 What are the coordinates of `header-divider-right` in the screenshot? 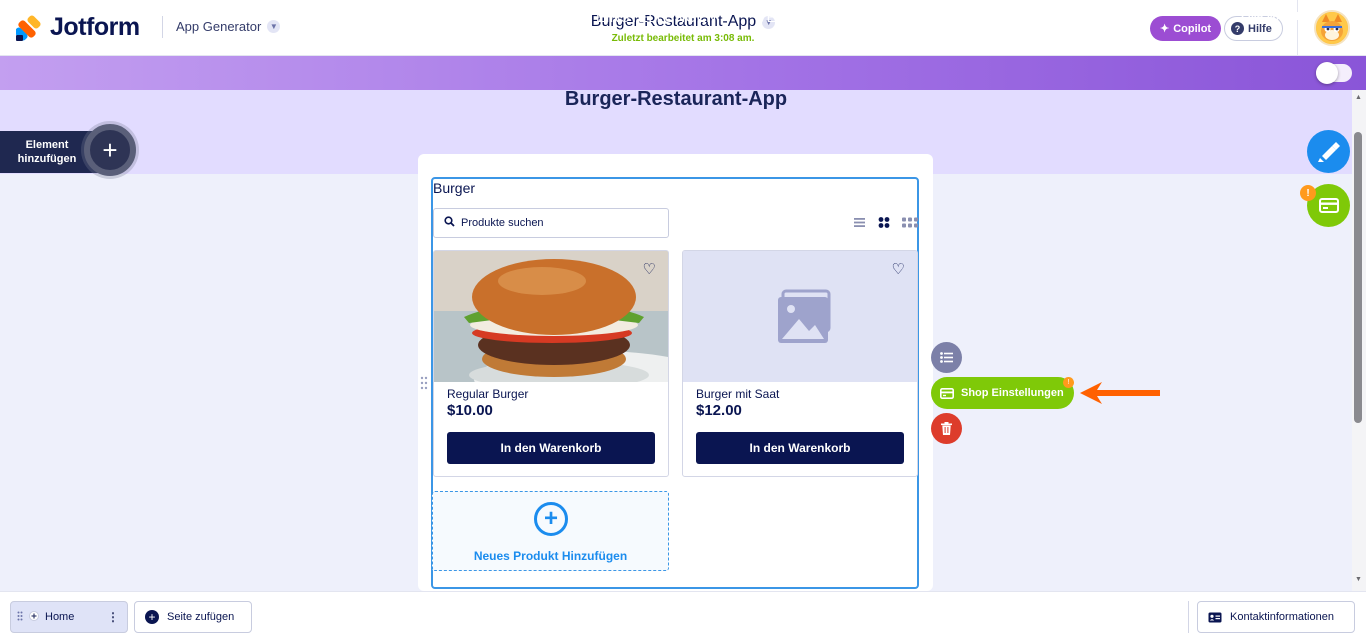 It's located at (1297, 28).